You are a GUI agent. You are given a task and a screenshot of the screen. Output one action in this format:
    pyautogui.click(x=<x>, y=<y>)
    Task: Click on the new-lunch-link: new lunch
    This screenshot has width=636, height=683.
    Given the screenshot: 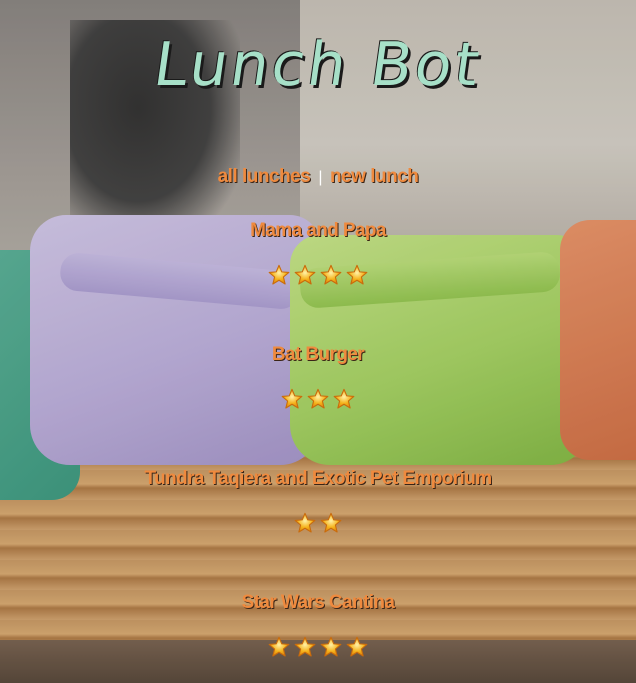 What is the action you would take?
    pyautogui.click(x=374, y=176)
    